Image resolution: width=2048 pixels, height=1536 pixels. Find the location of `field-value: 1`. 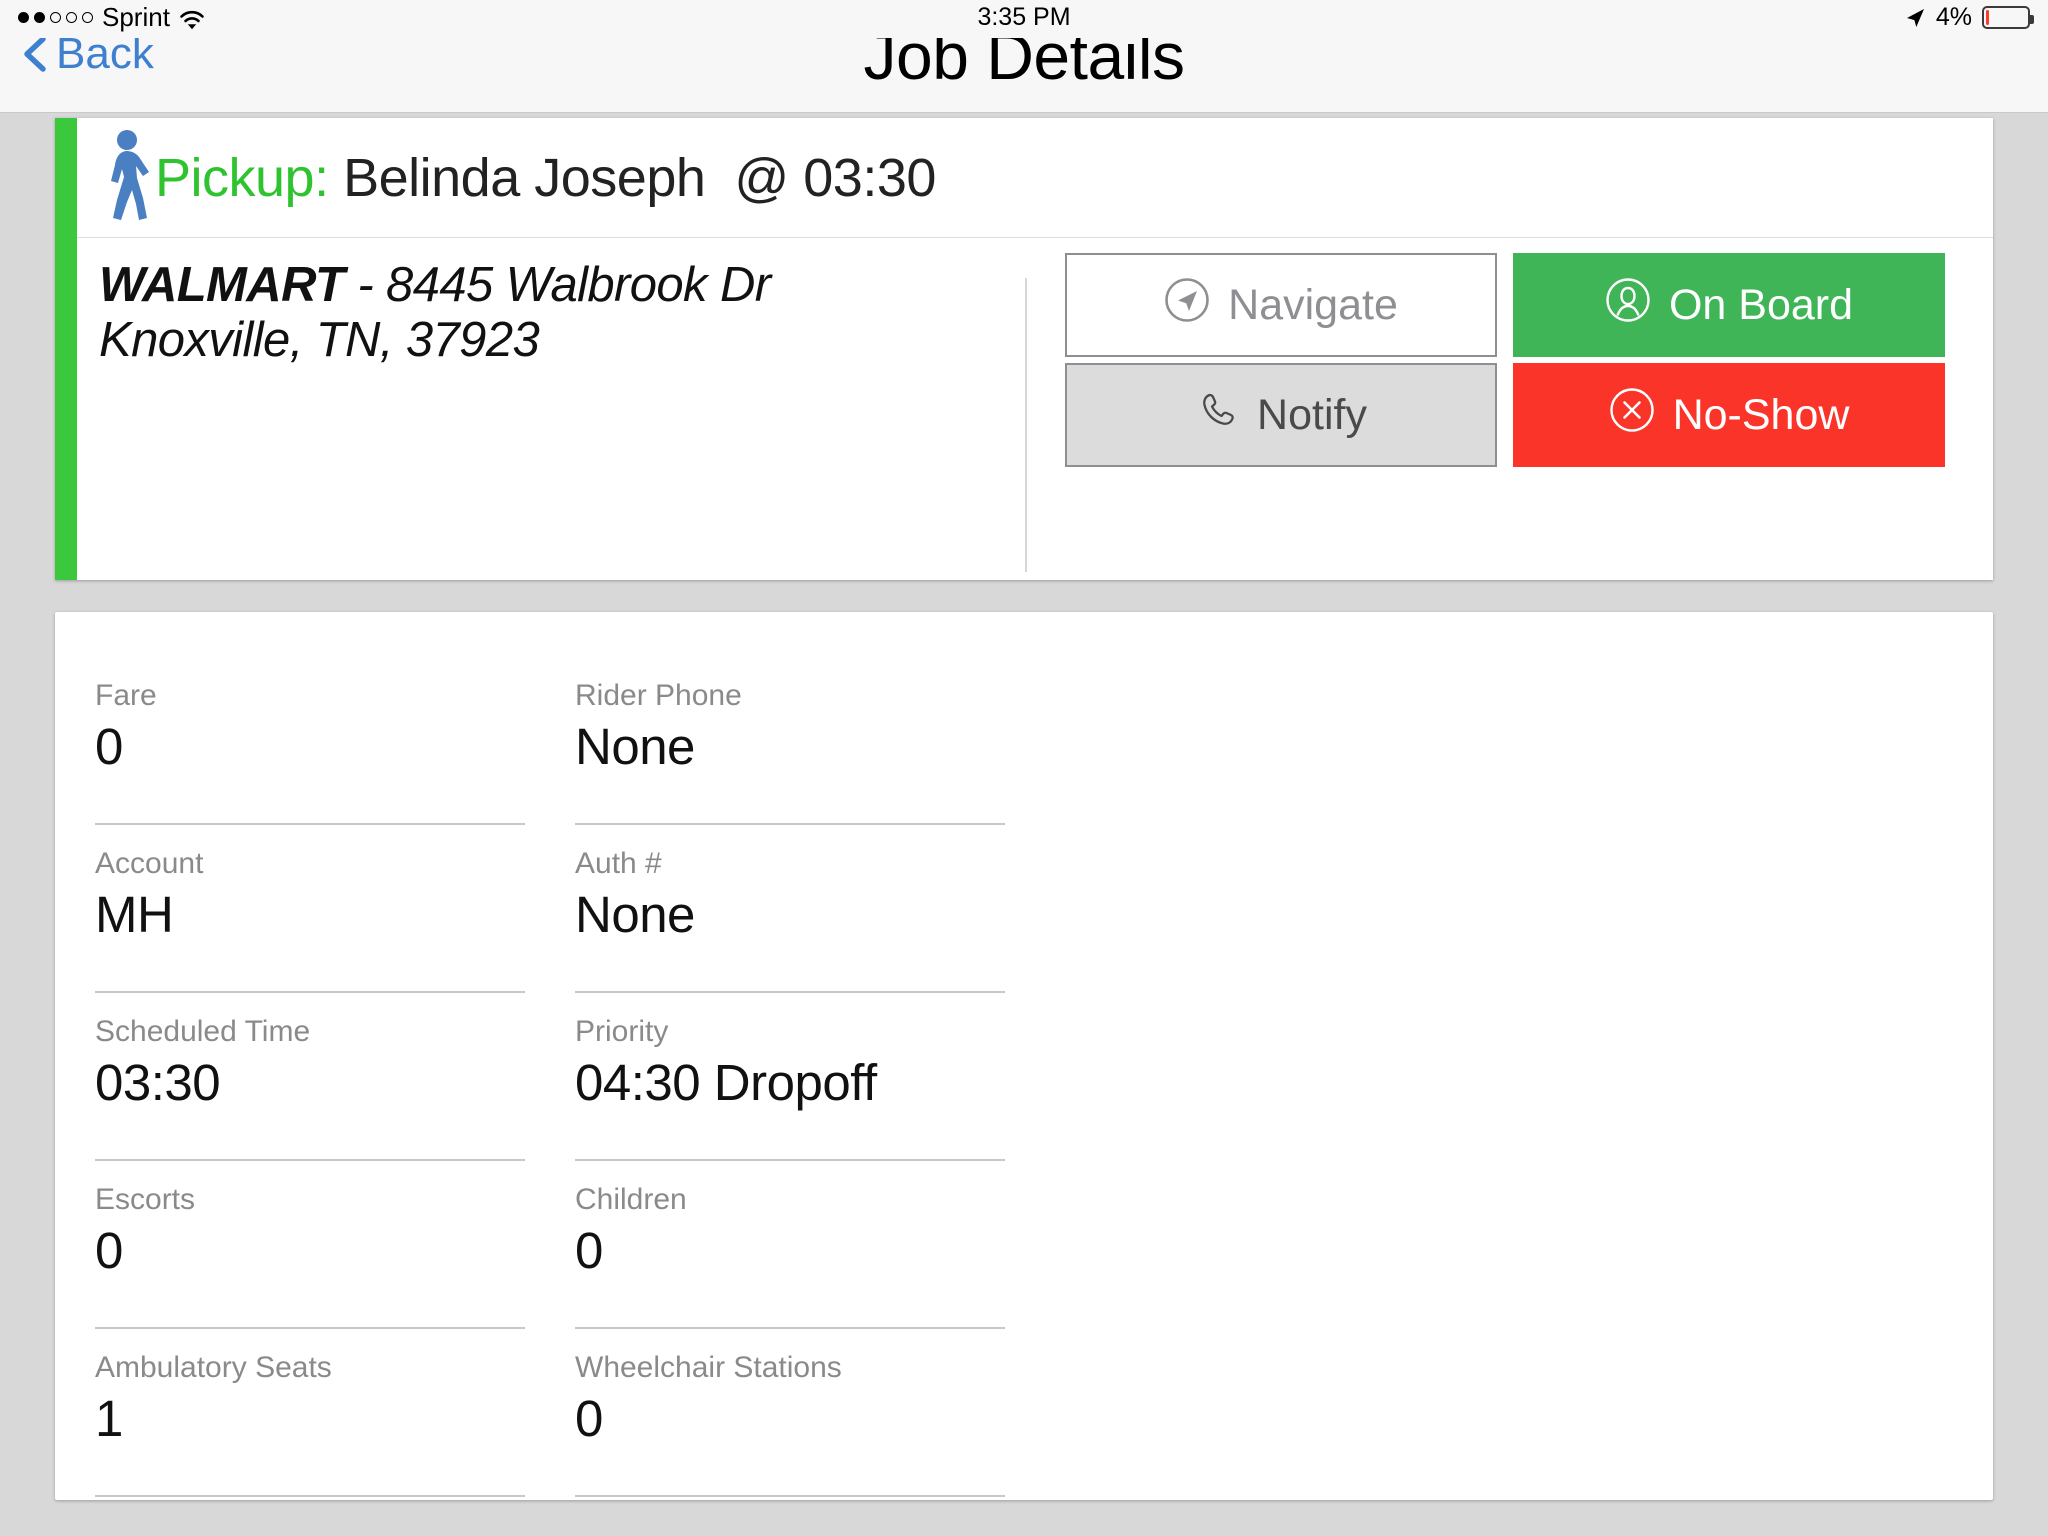

field-value: 1 is located at coordinates (109, 1418).